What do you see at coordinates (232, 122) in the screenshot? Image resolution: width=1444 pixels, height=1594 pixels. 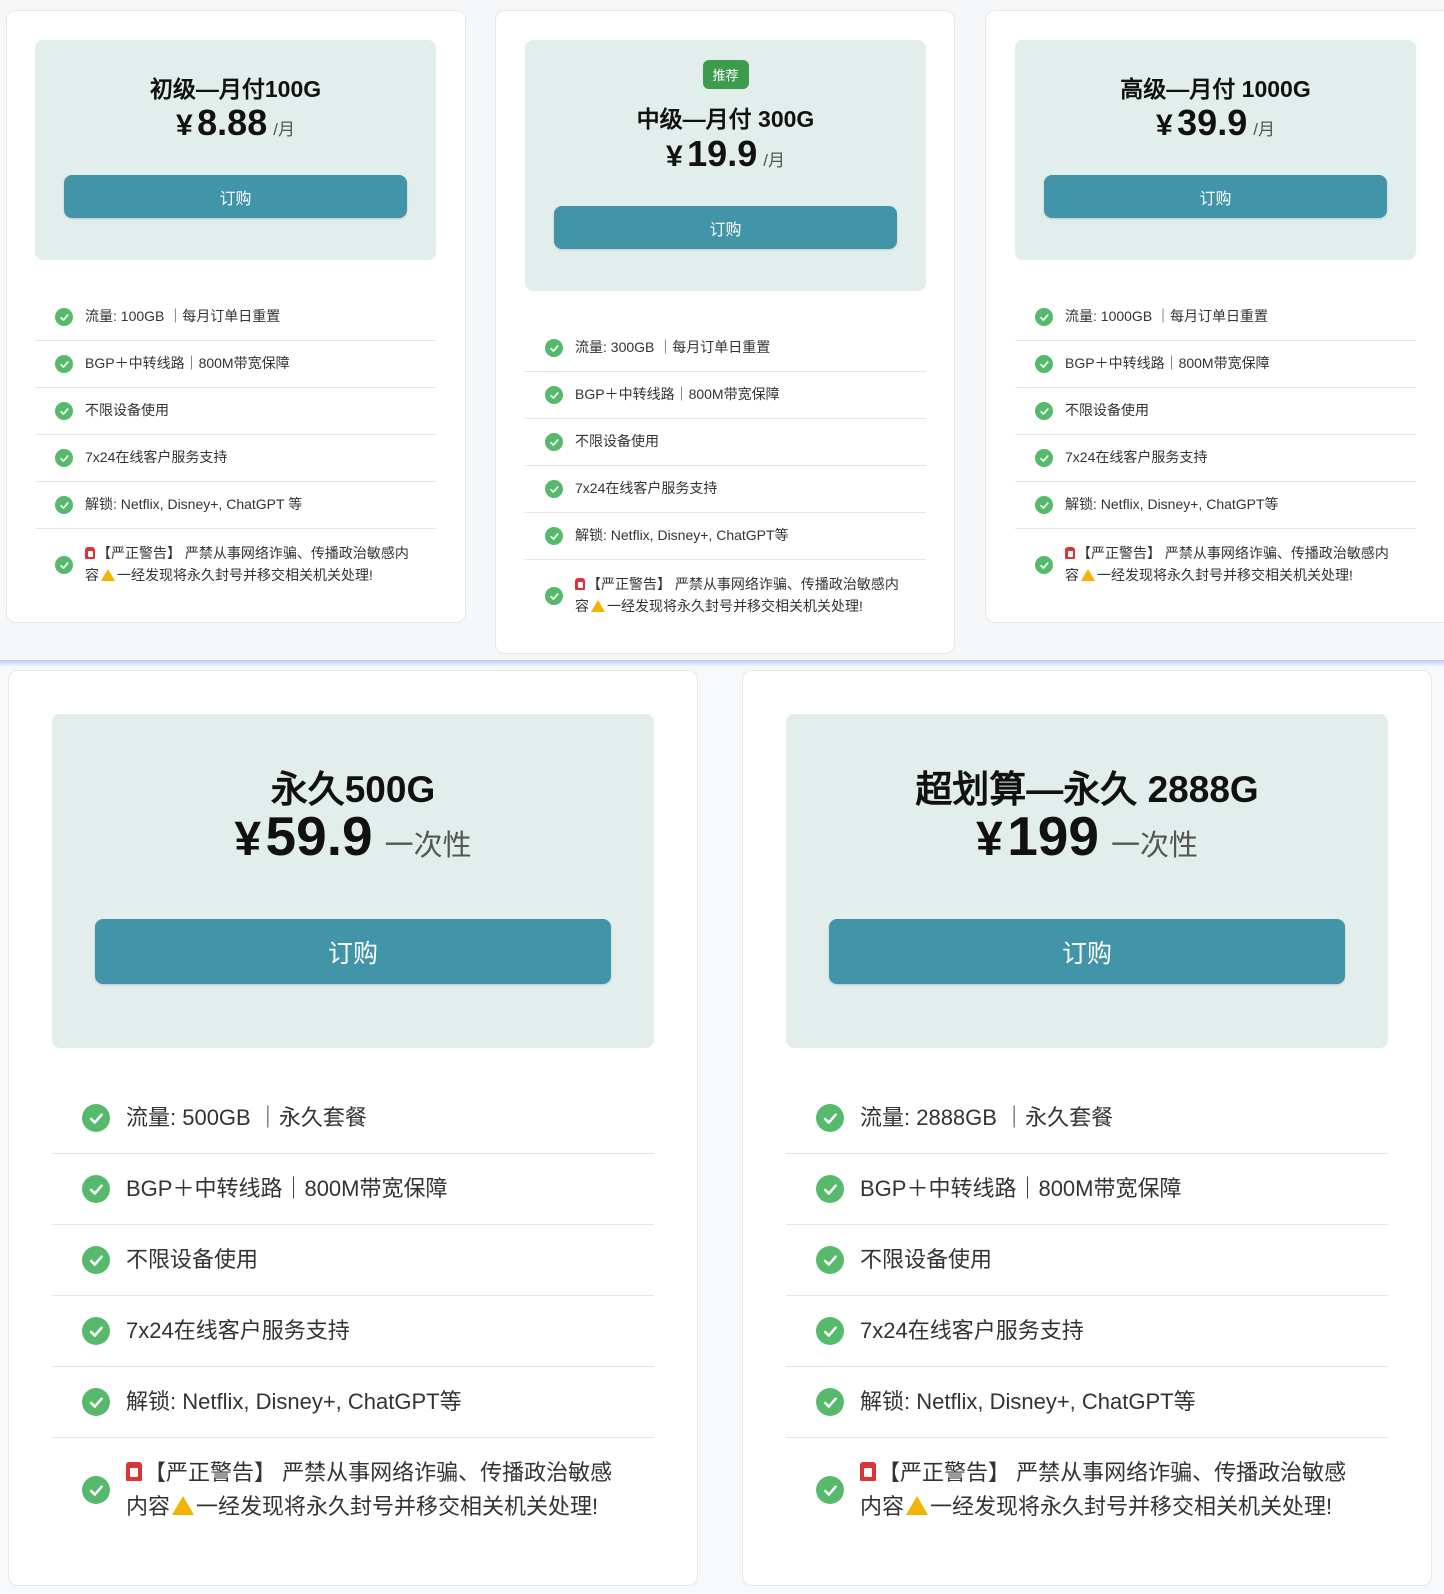 I see `price-amount: 8.88` at bounding box center [232, 122].